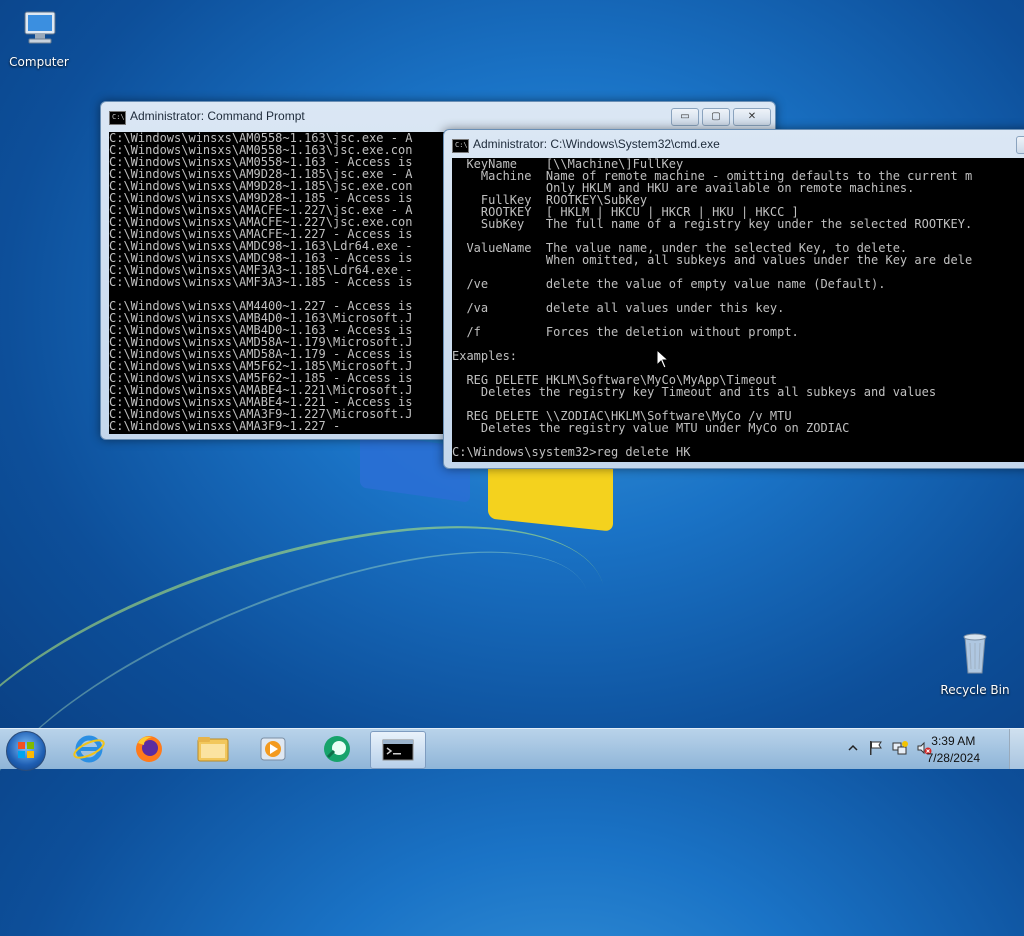 This screenshot has width=1024, height=936. I want to click on desktop-icon-computer: Computer, so click(39, 38).